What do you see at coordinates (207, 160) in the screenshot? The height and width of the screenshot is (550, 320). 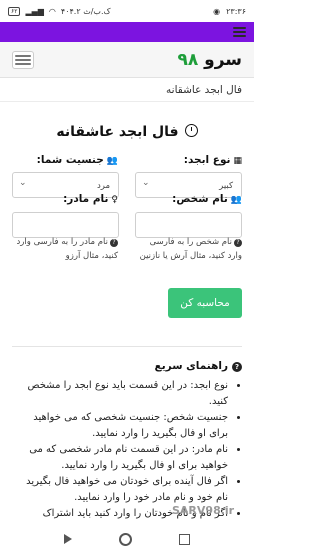 I see `abjad-type-label-text: نوع ابجد:` at bounding box center [207, 160].